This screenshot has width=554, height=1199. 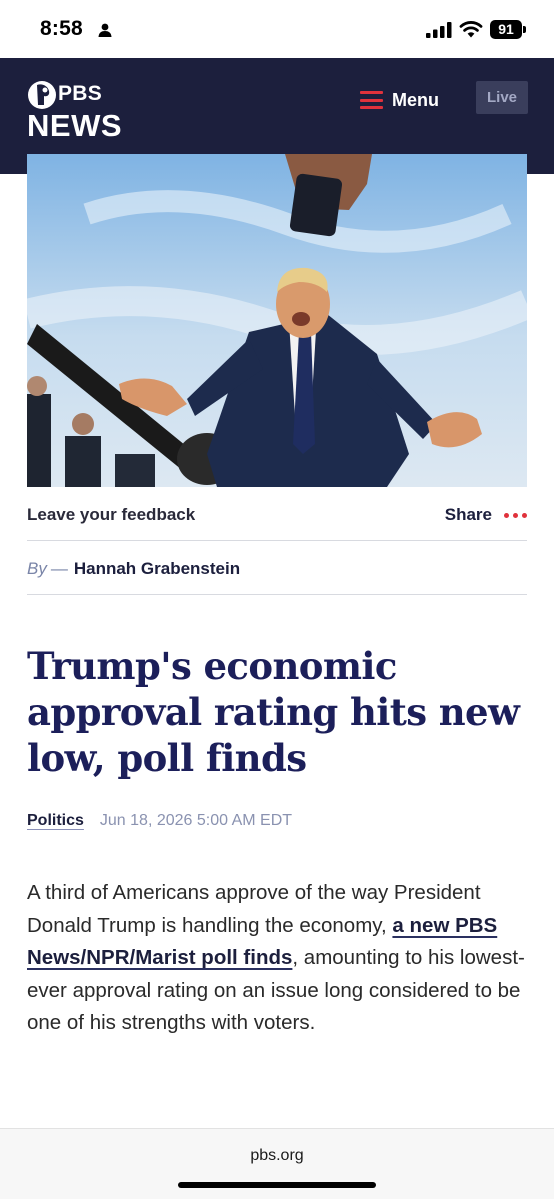 I want to click on battery-indicator: 91, so click(x=506, y=29).